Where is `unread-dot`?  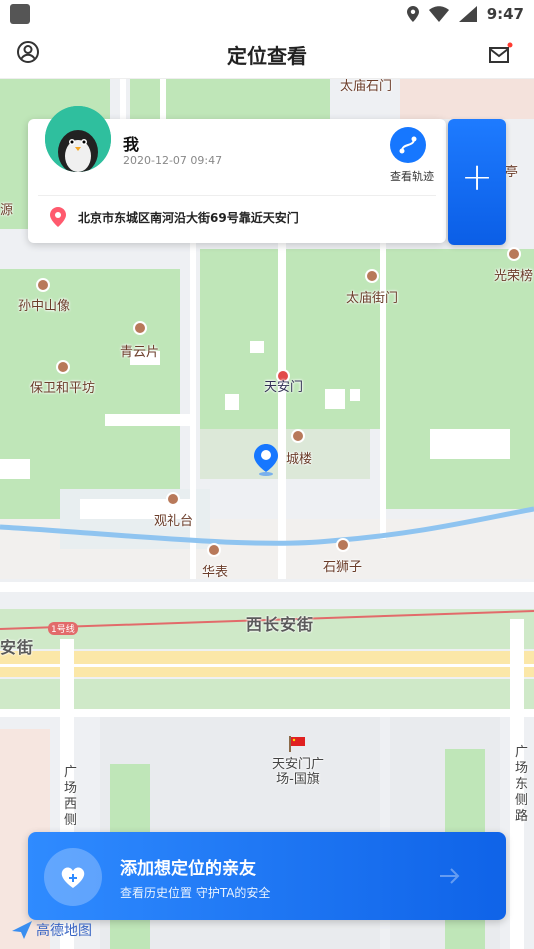
unread-dot is located at coordinates (510, 45).